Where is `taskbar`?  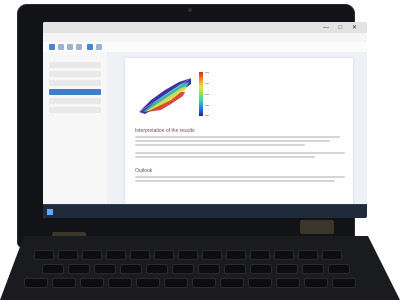
taskbar is located at coordinates (205, 211).